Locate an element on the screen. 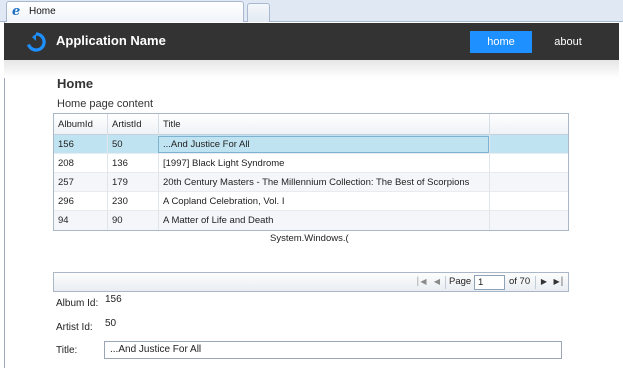  title-input: ...And Justice For All is located at coordinates (333, 350).